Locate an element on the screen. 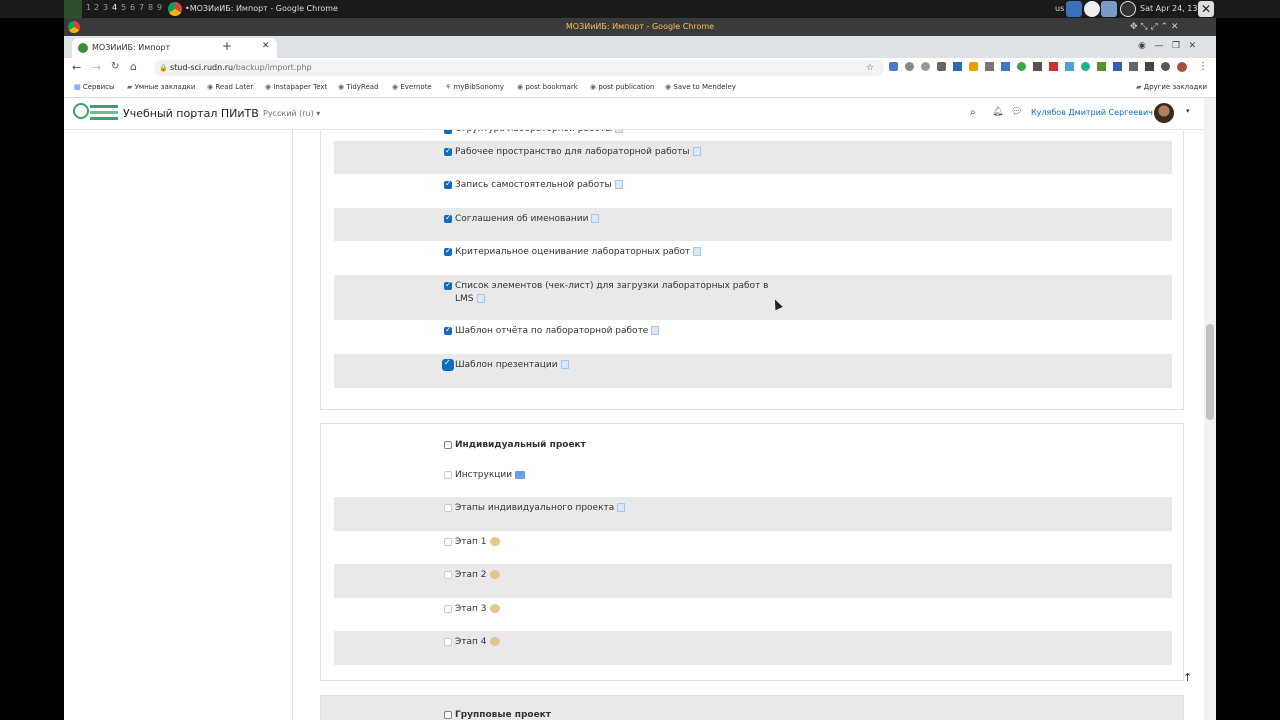 This screenshot has width=1280, height=720. section-heading-row: Групповые проект is located at coordinates (753, 712).